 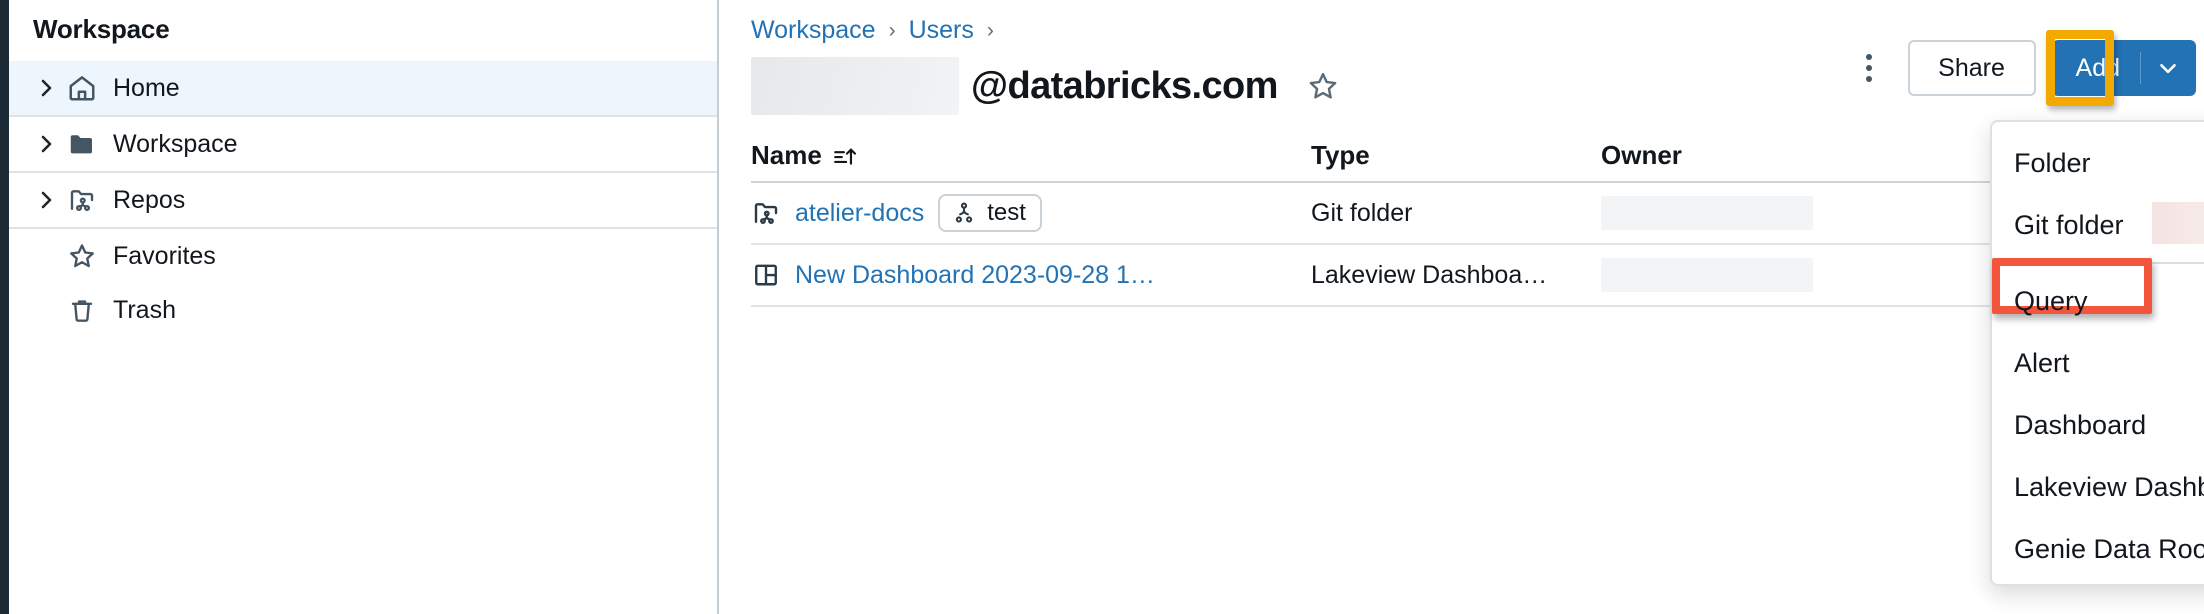 I want to click on sidebar-item-trash: Trash, so click(x=363, y=310).